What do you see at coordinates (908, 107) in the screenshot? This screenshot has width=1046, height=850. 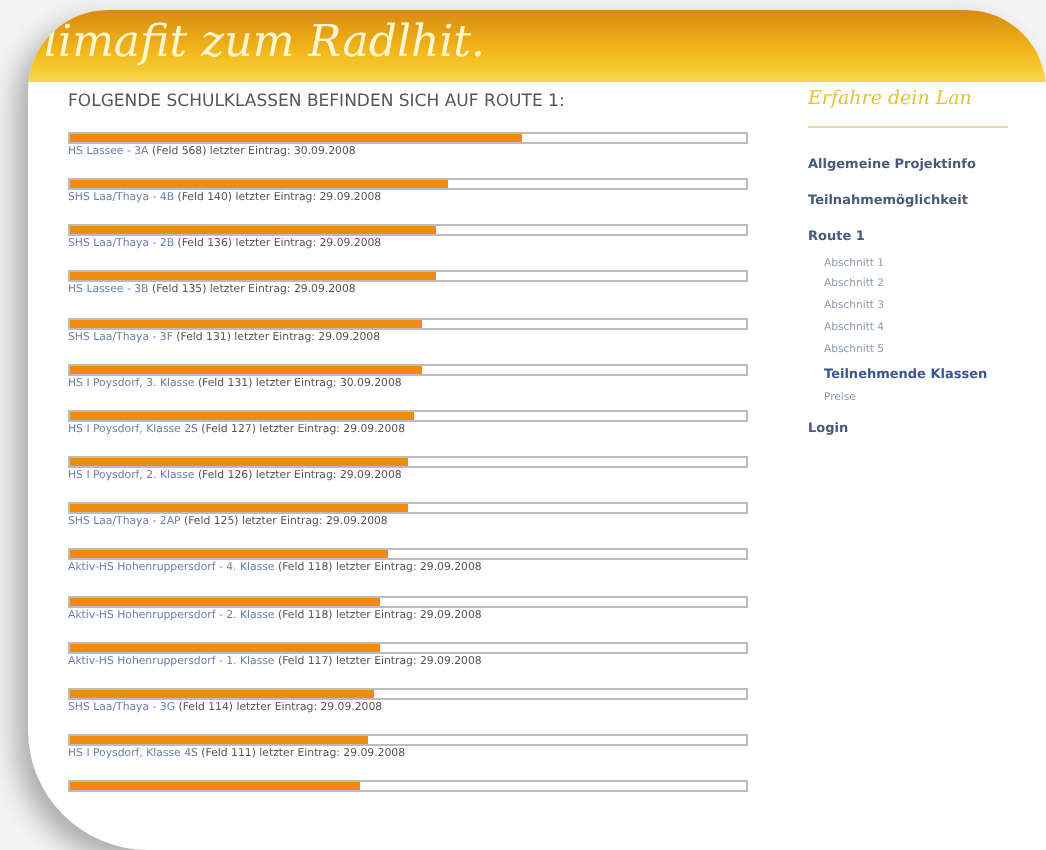 I see `sidebar-title: Erfahre dein Lan` at bounding box center [908, 107].